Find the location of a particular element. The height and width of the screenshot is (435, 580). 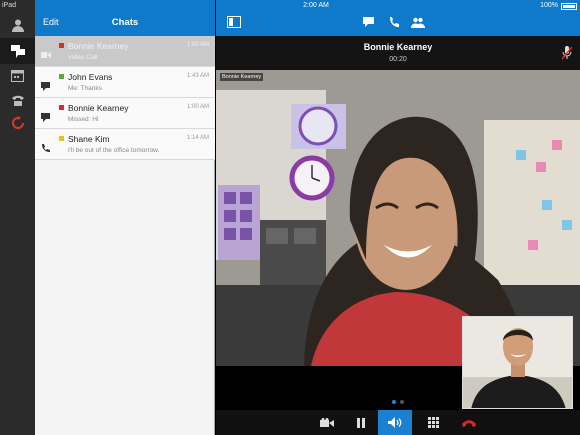

remote-video-caption: Bonnie Kearney is located at coordinates (242, 77).